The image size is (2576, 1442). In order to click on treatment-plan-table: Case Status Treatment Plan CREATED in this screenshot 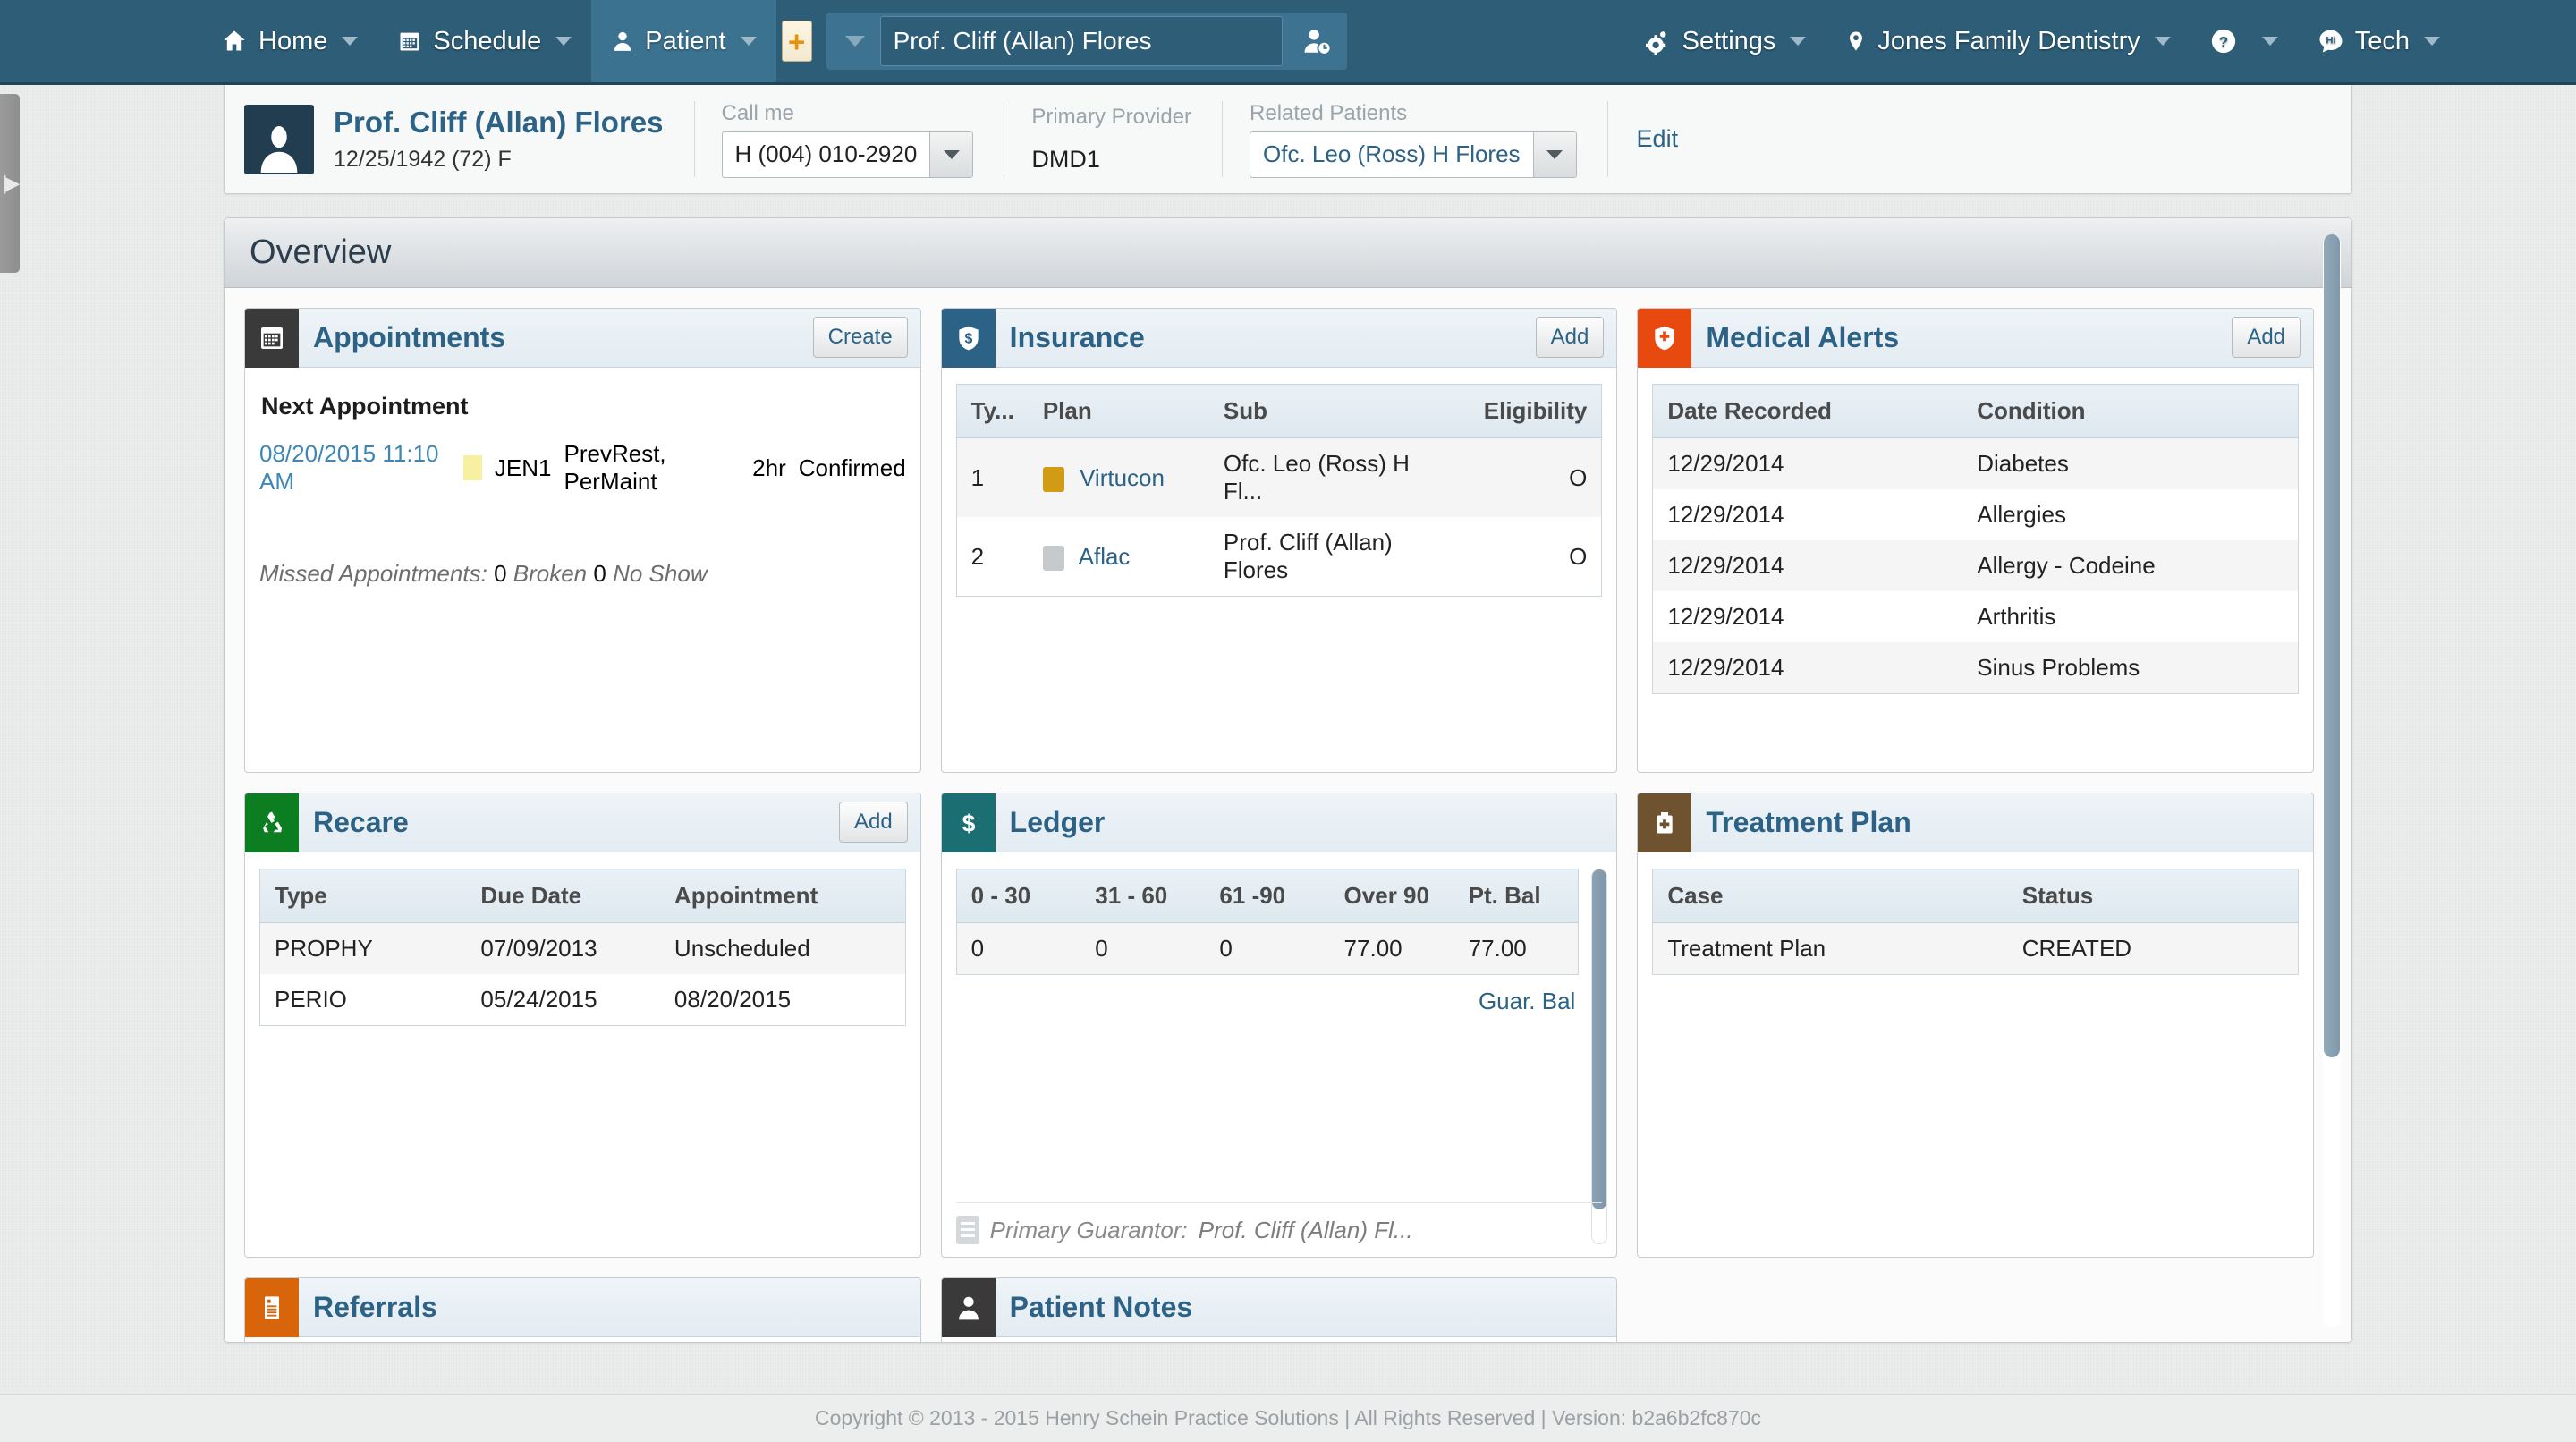, I will do `click(1976, 922)`.